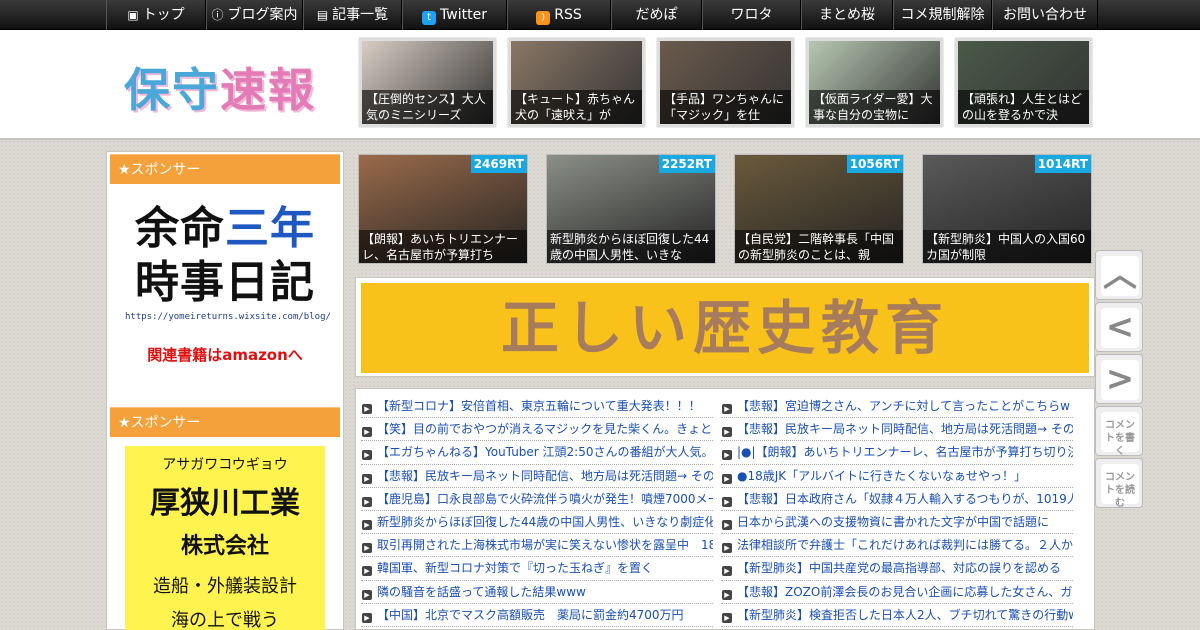  Describe the element at coordinates (1023, 82) in the screenshot. I see `header-thumbnail: 【頑張れ】人生とはどの山を登るかで決` at that location.